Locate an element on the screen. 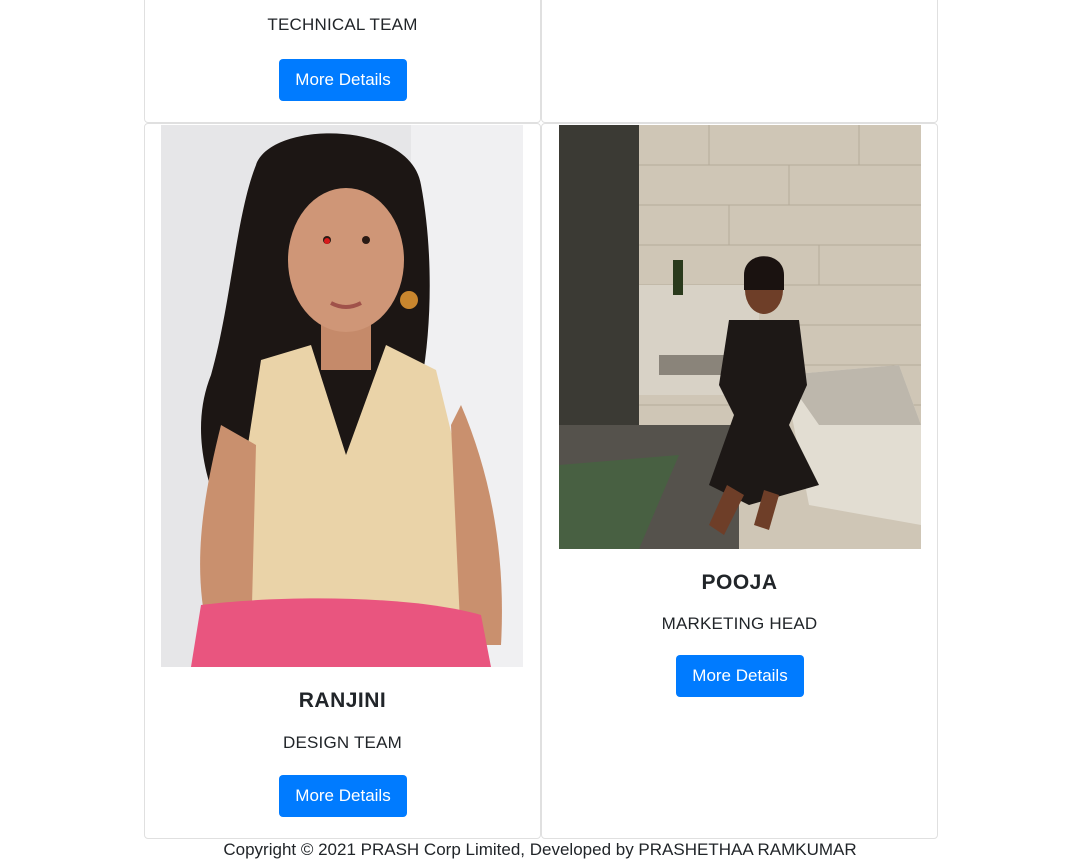  team-card-top-right is located at coordinates (739, 61).